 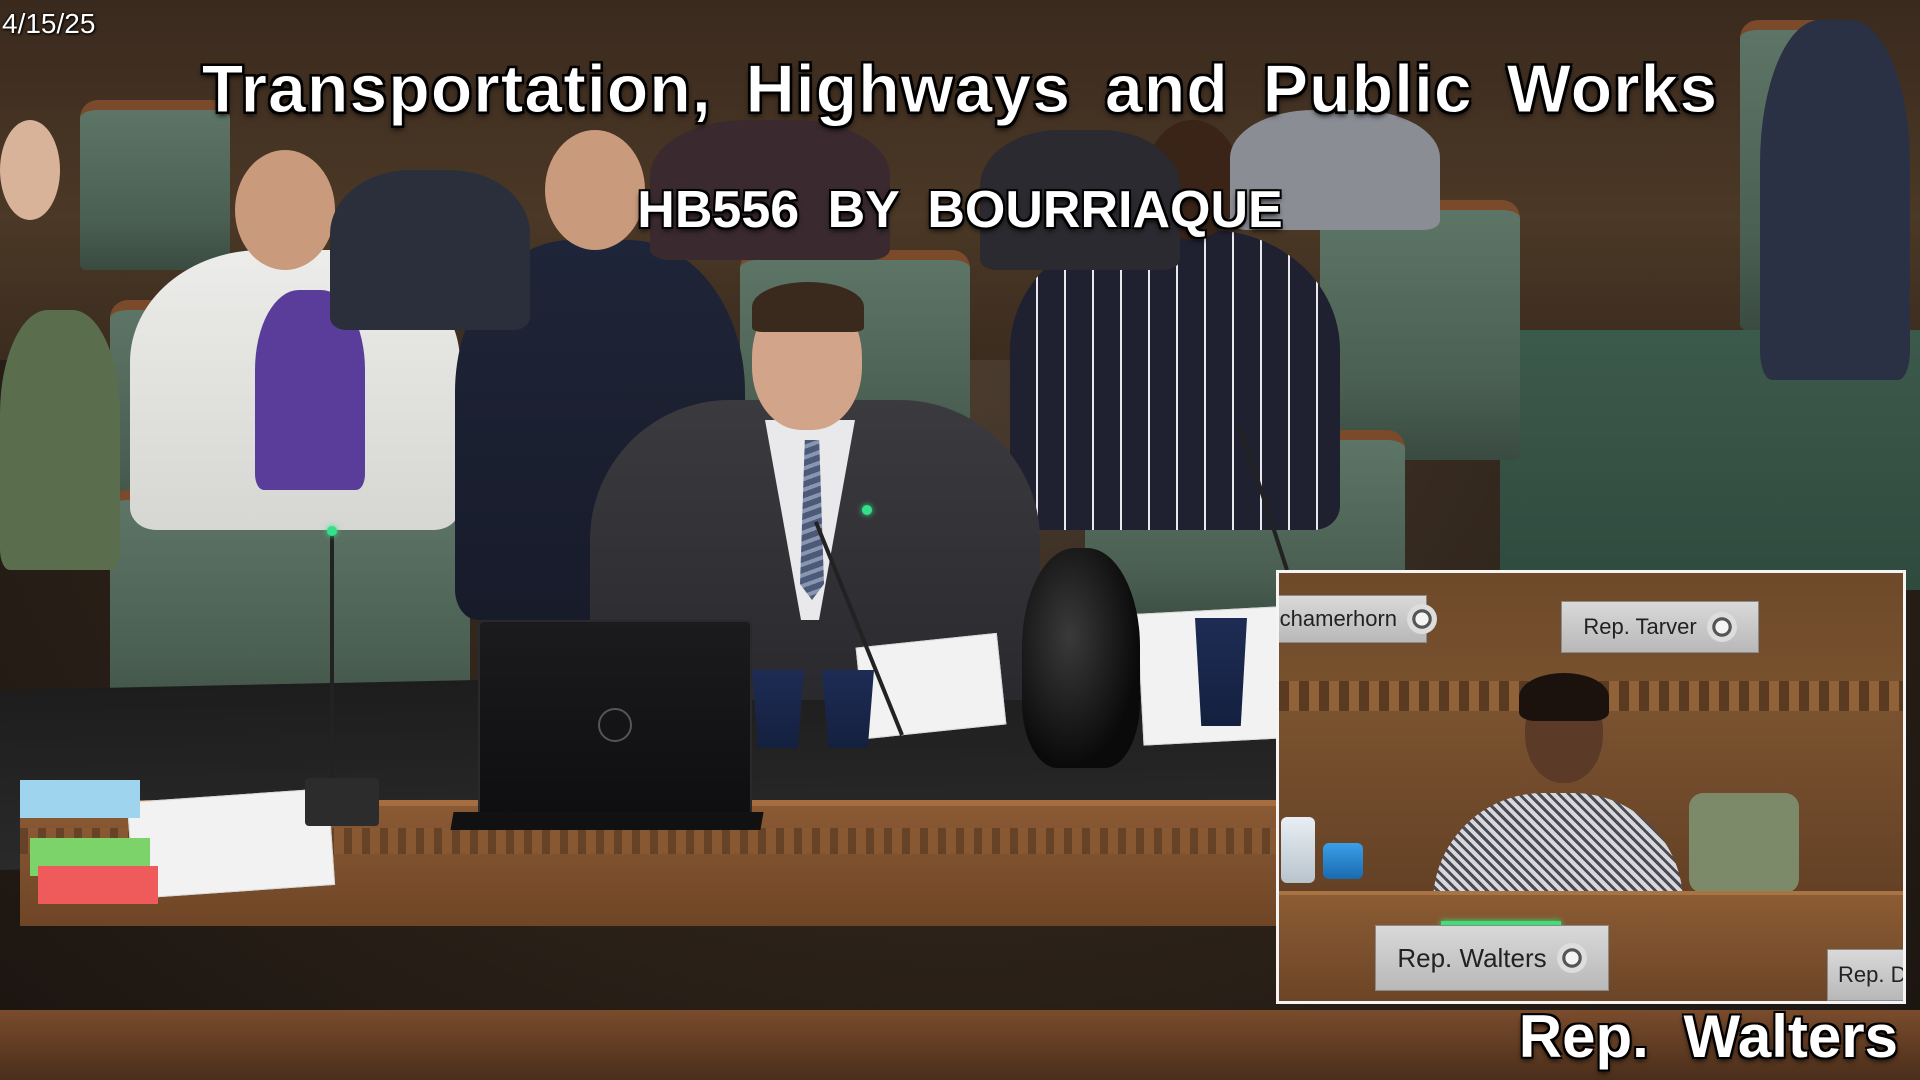 I want to click on coffee-pitcher, so click(x=1081, y=658).